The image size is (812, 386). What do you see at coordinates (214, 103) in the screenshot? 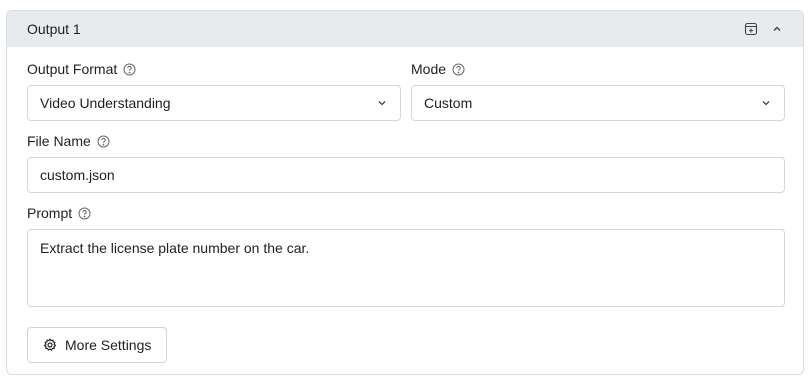
I see `output-format-select: Video Understanding` at bounding box center [214, 103].